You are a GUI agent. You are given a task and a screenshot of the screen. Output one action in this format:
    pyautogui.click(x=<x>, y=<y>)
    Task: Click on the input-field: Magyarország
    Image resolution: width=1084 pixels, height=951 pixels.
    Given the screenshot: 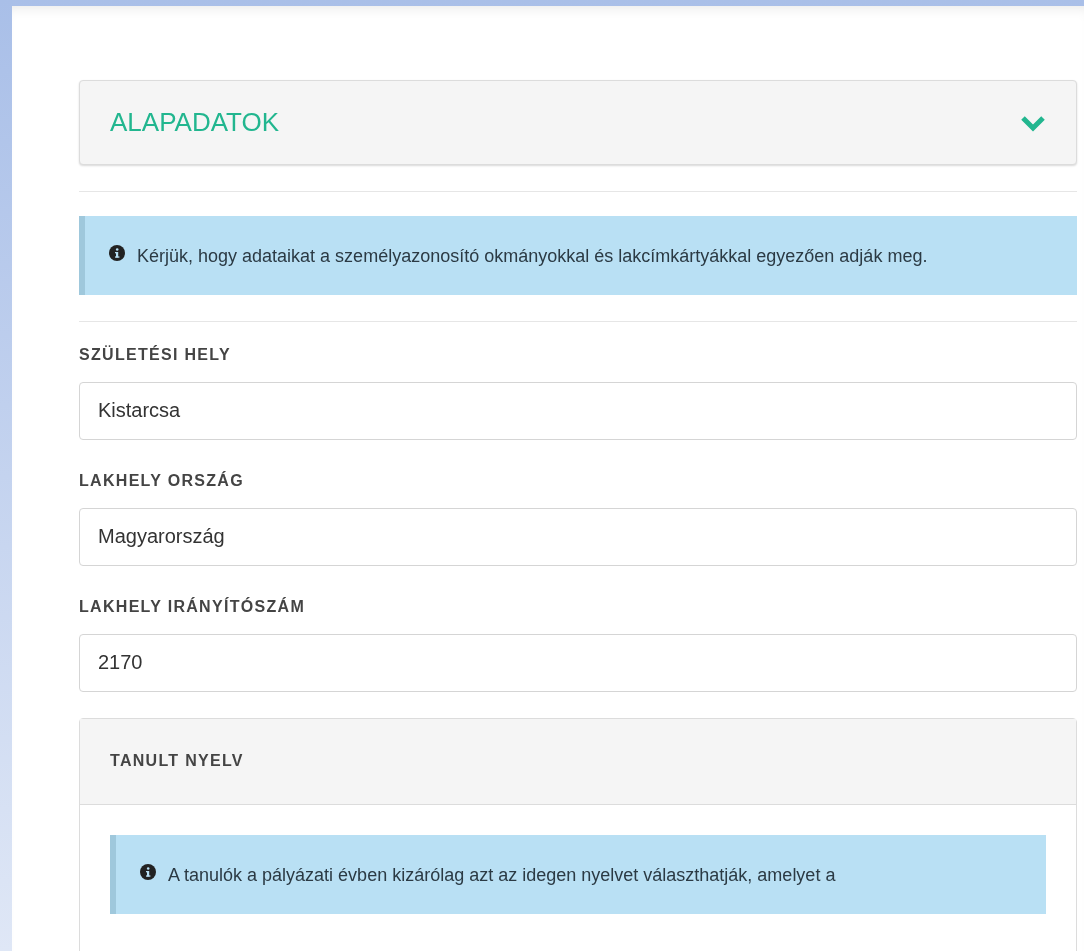 What is the action you would take?
    pyautogui.click(x=578, y=536)
    